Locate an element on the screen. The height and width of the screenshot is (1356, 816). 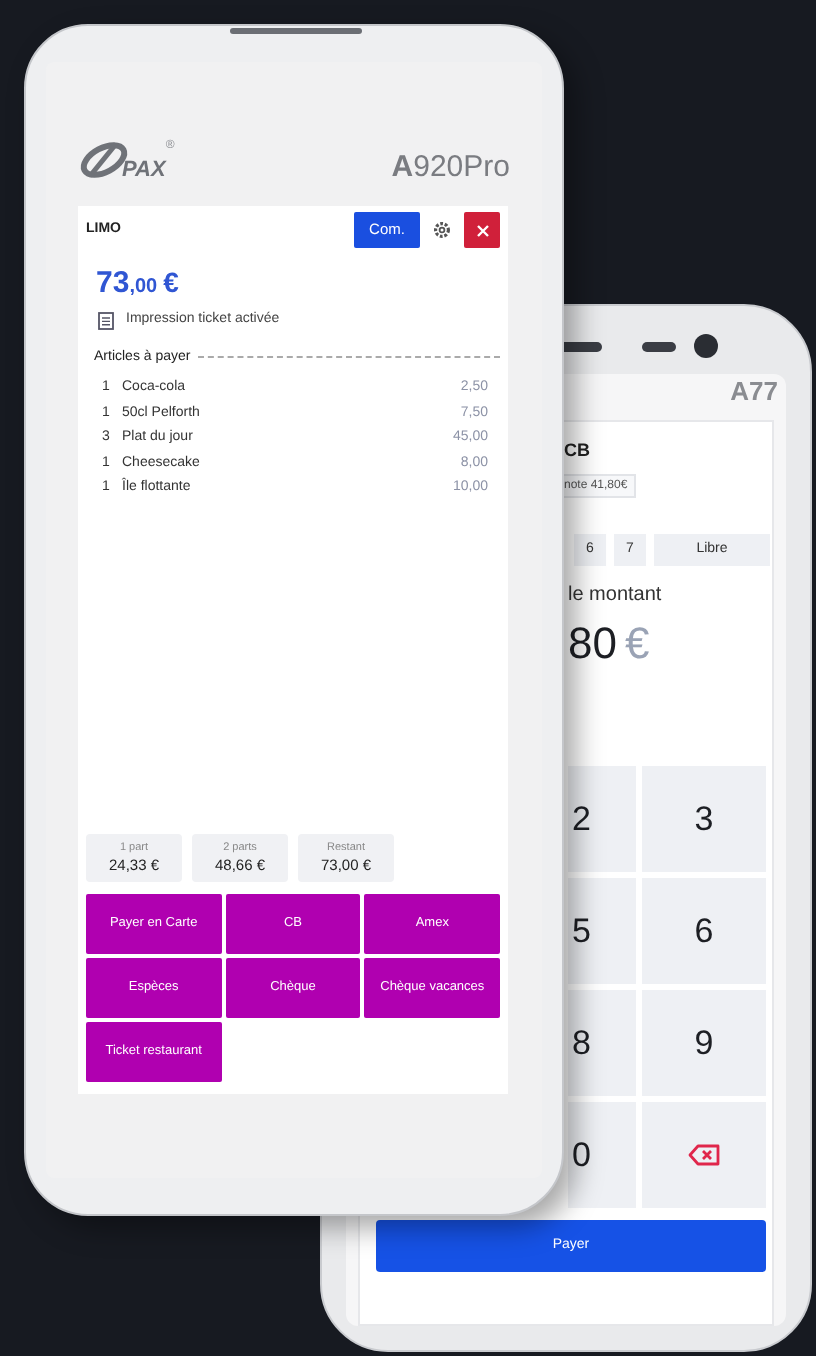
amount-value: 80 is located at coordinates (592, 644).